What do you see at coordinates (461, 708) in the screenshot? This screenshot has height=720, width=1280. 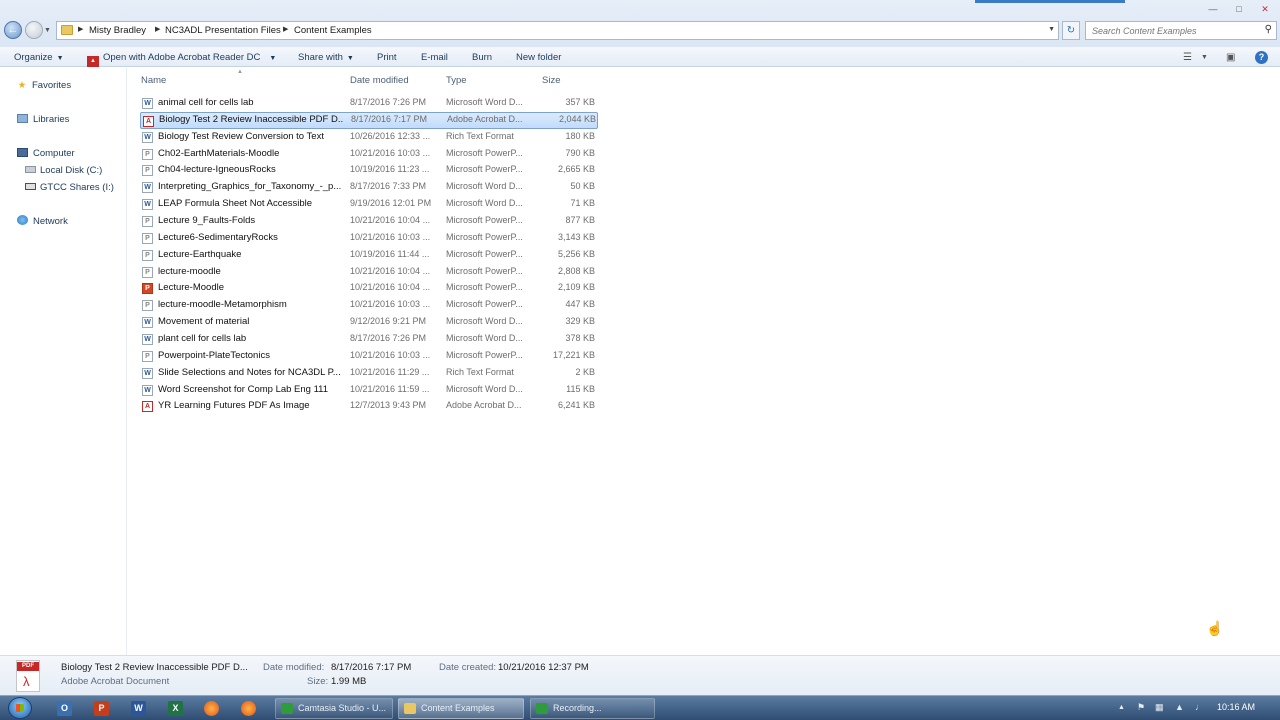 I see `taskbar-content-examples: Content Examples` at bounding box center [461, 708].